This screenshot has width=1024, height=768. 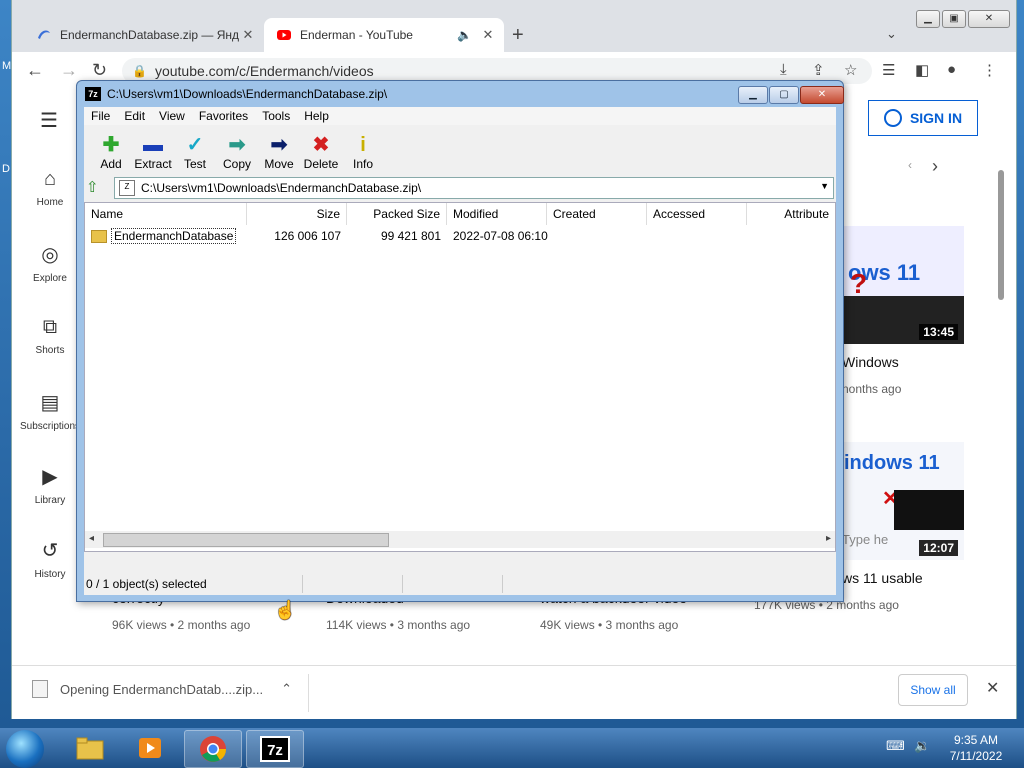 What do you see at coordinates (223, 116) in the screenshot?
I see `menu-favorites: Favorites` at bounding box center [223, 116].